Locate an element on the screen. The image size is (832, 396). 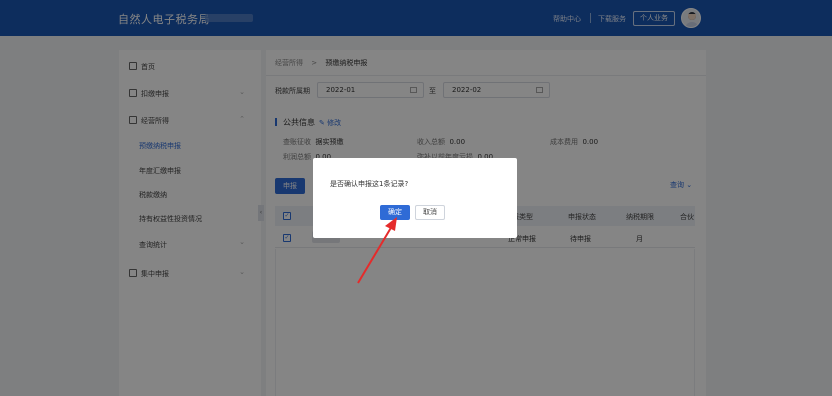
dialog-message: 是否确认申报这1条记录? is located at coordinates (369, 184).